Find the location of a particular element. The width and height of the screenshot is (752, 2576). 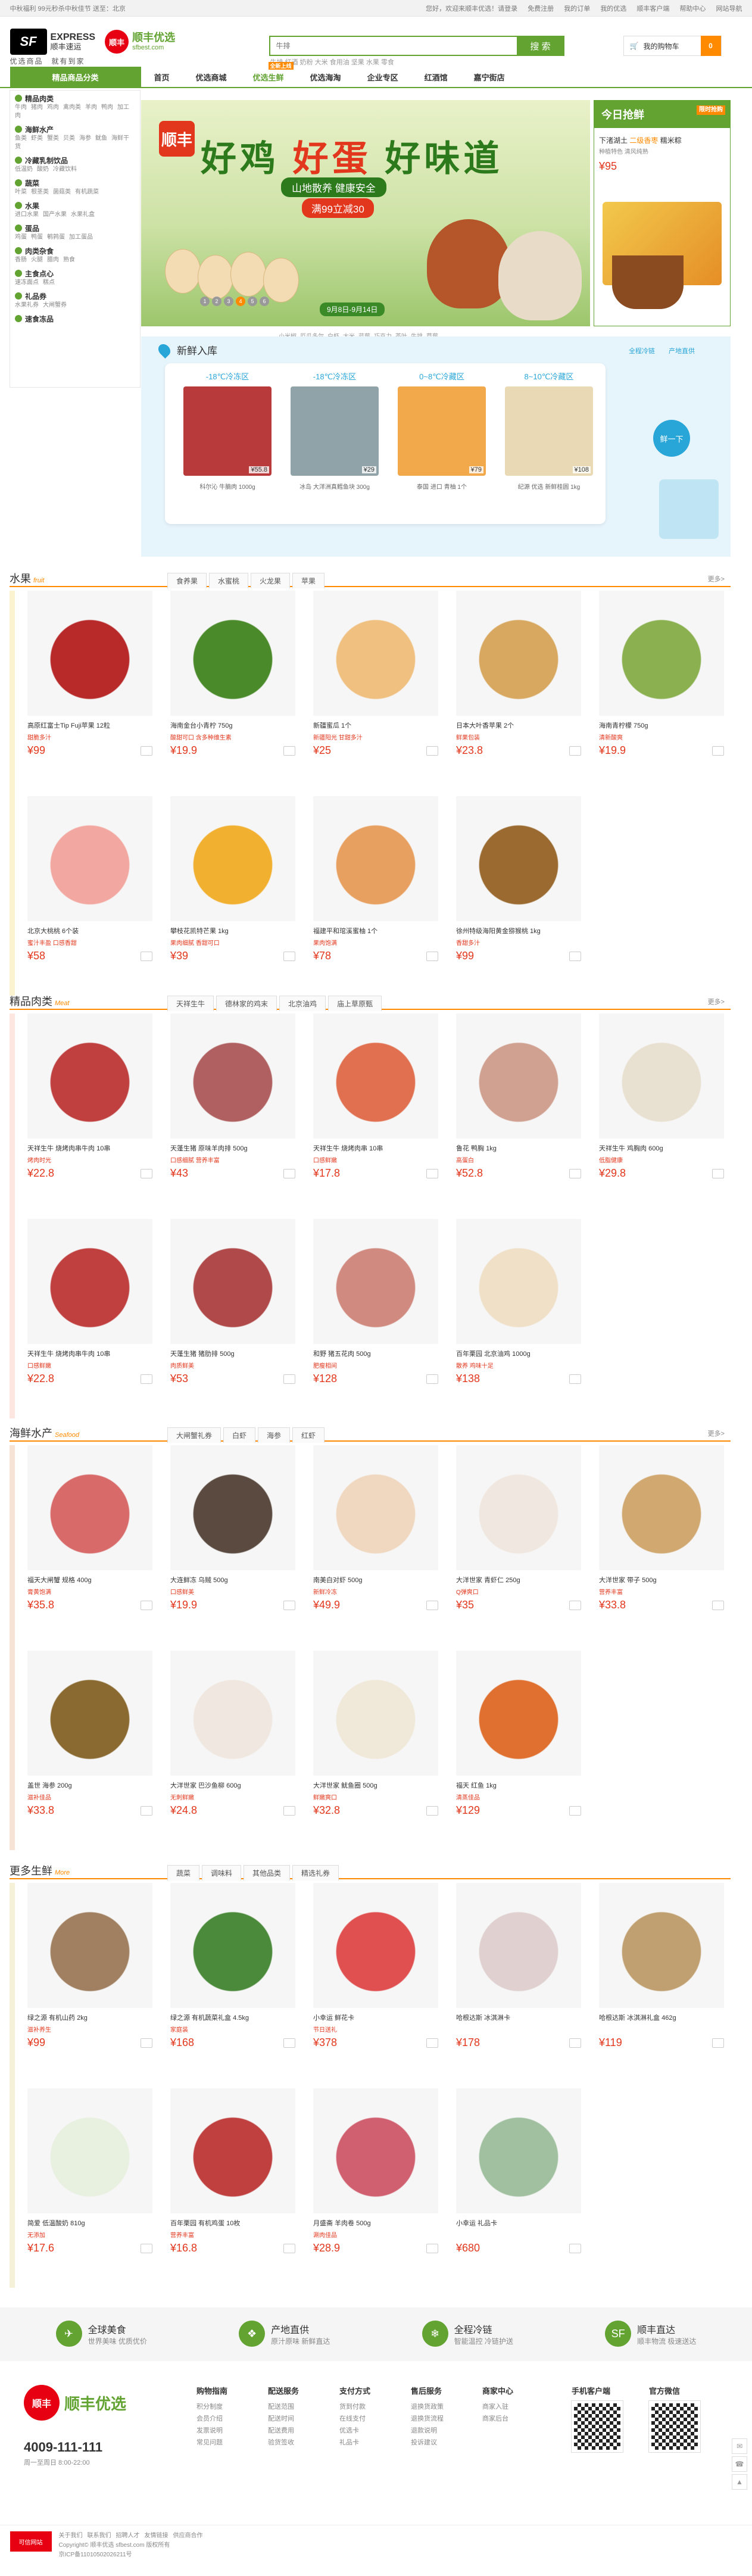

back-to-top-icon: ▲ is located at coordinates (739, 2482).